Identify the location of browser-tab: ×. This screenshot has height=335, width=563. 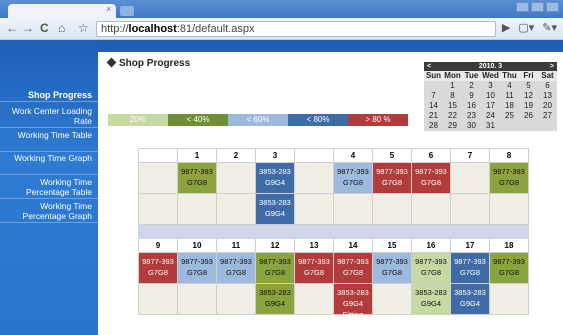
(62, 11).